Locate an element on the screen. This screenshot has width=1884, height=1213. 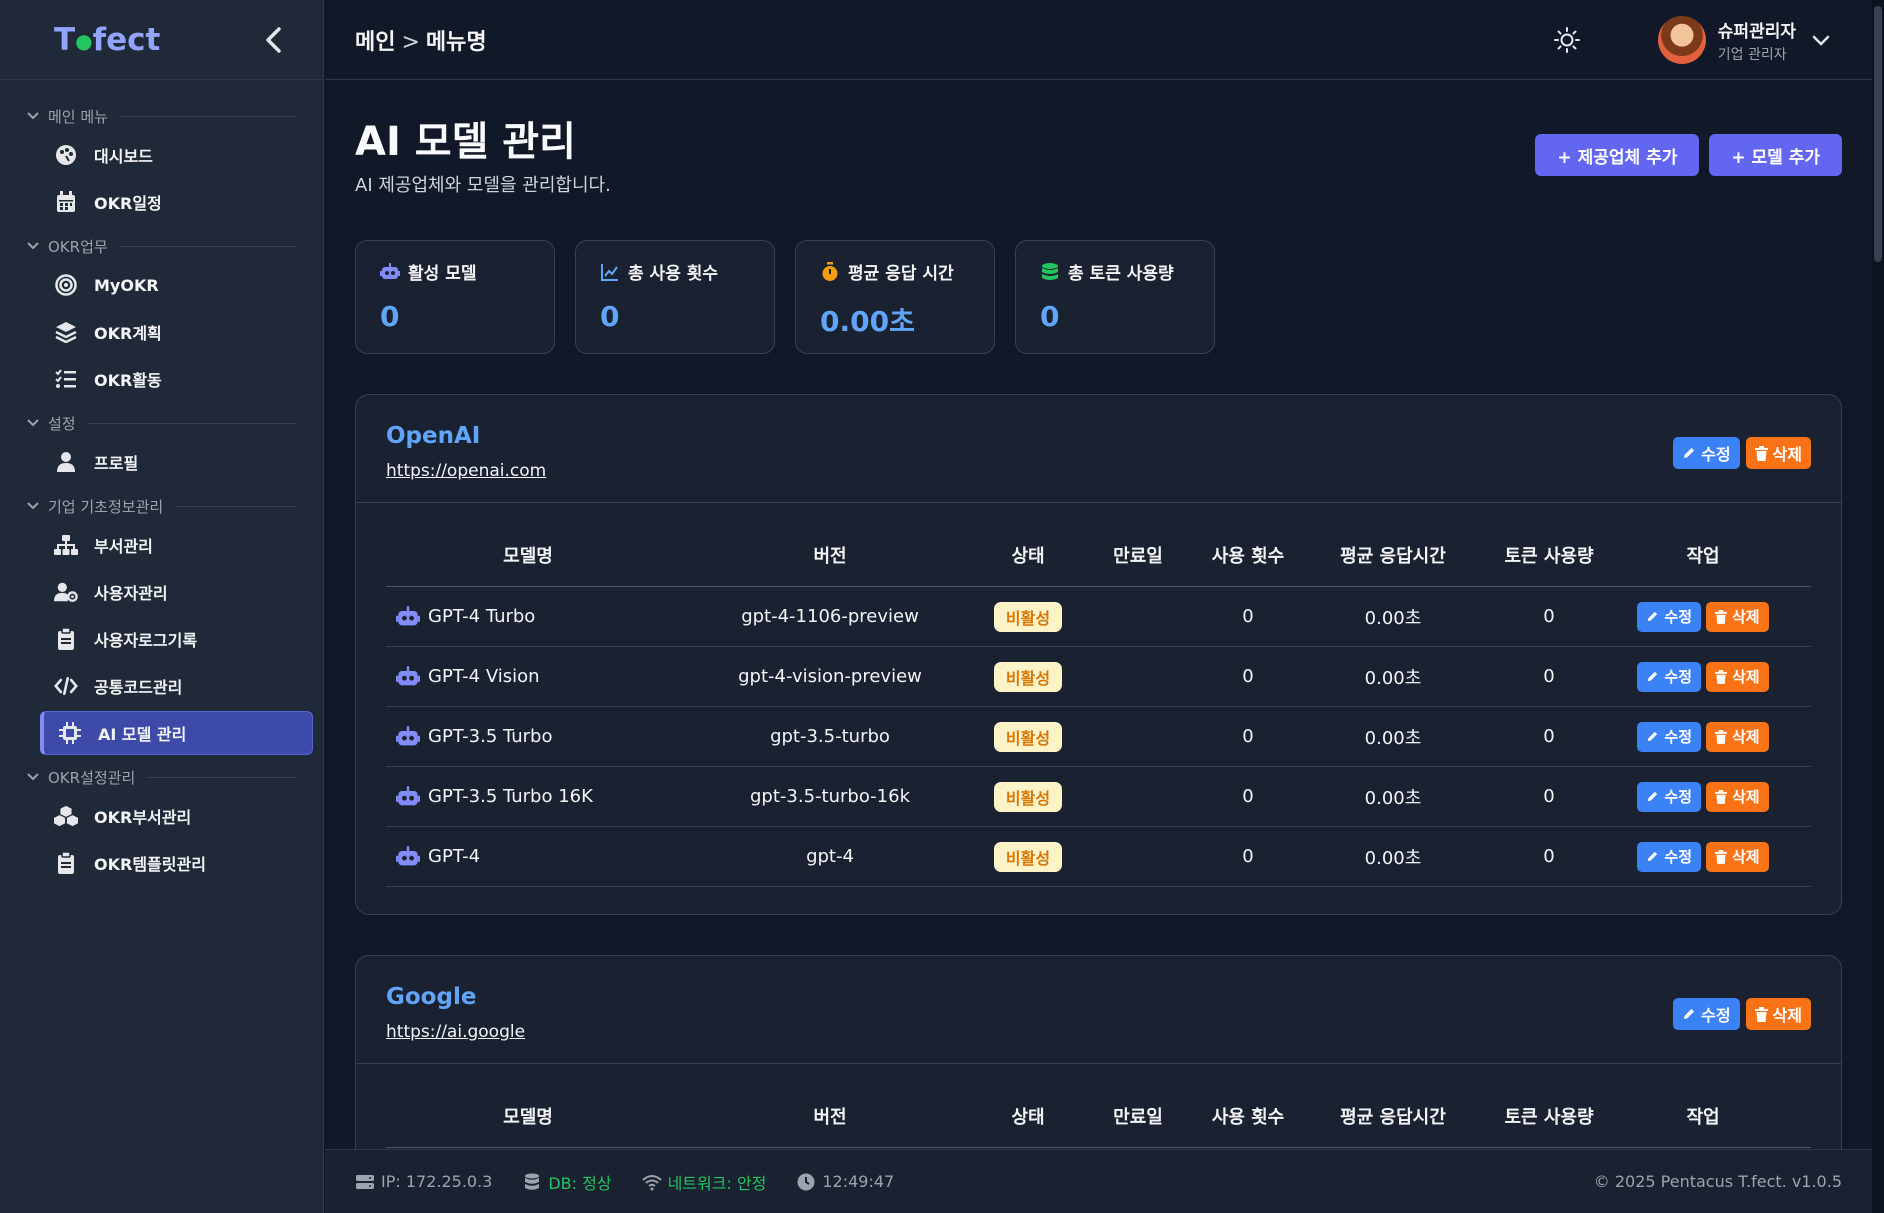
db-status-text: DB: 정상 is located at coordinates (580, 1183).